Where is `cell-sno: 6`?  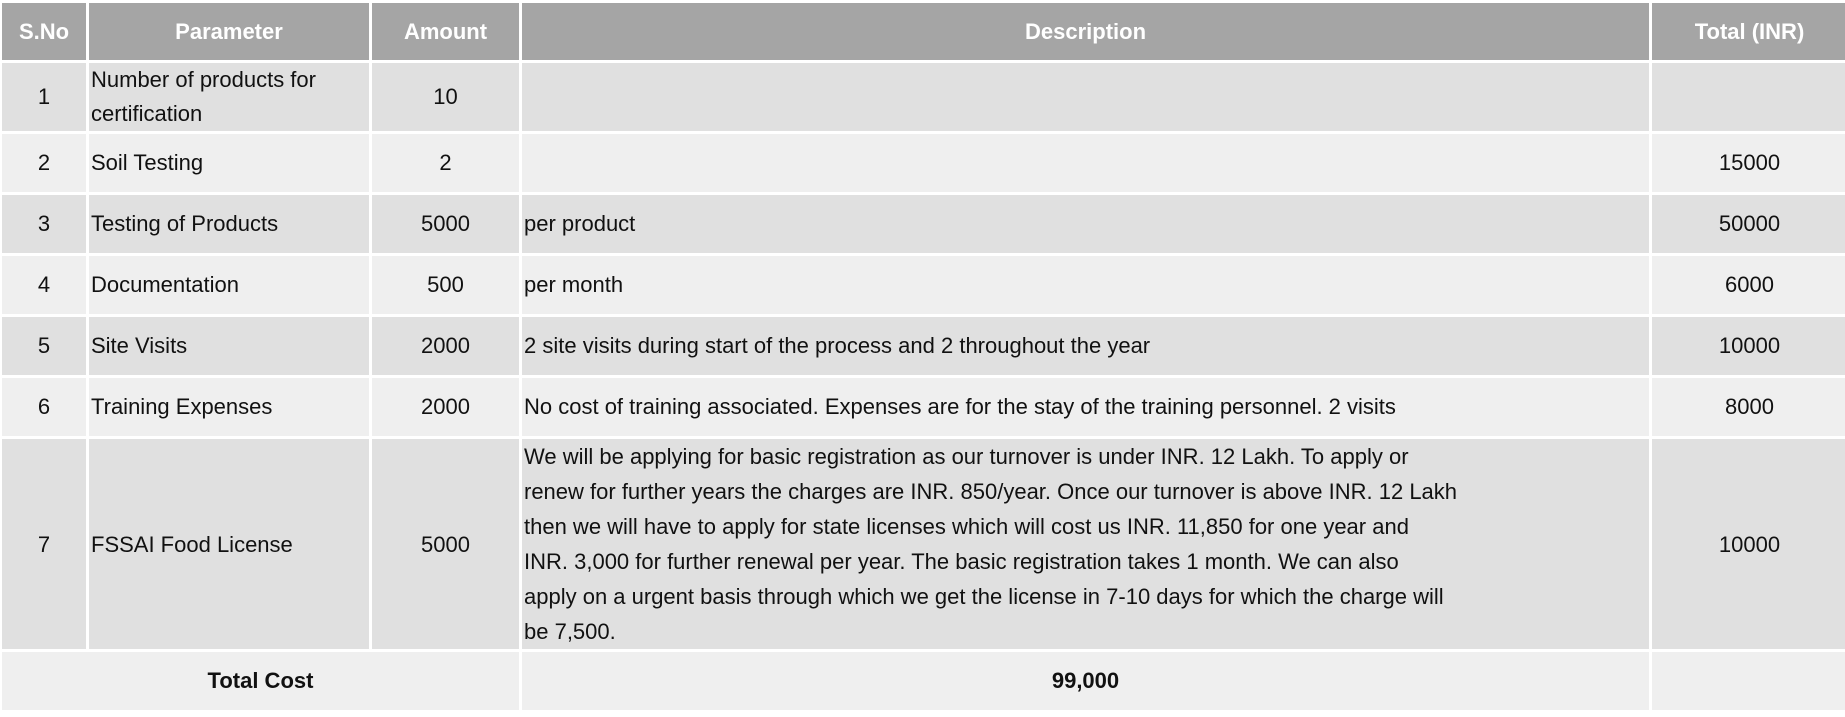 cell-sno: 6 is located at coordinates (44, 407).